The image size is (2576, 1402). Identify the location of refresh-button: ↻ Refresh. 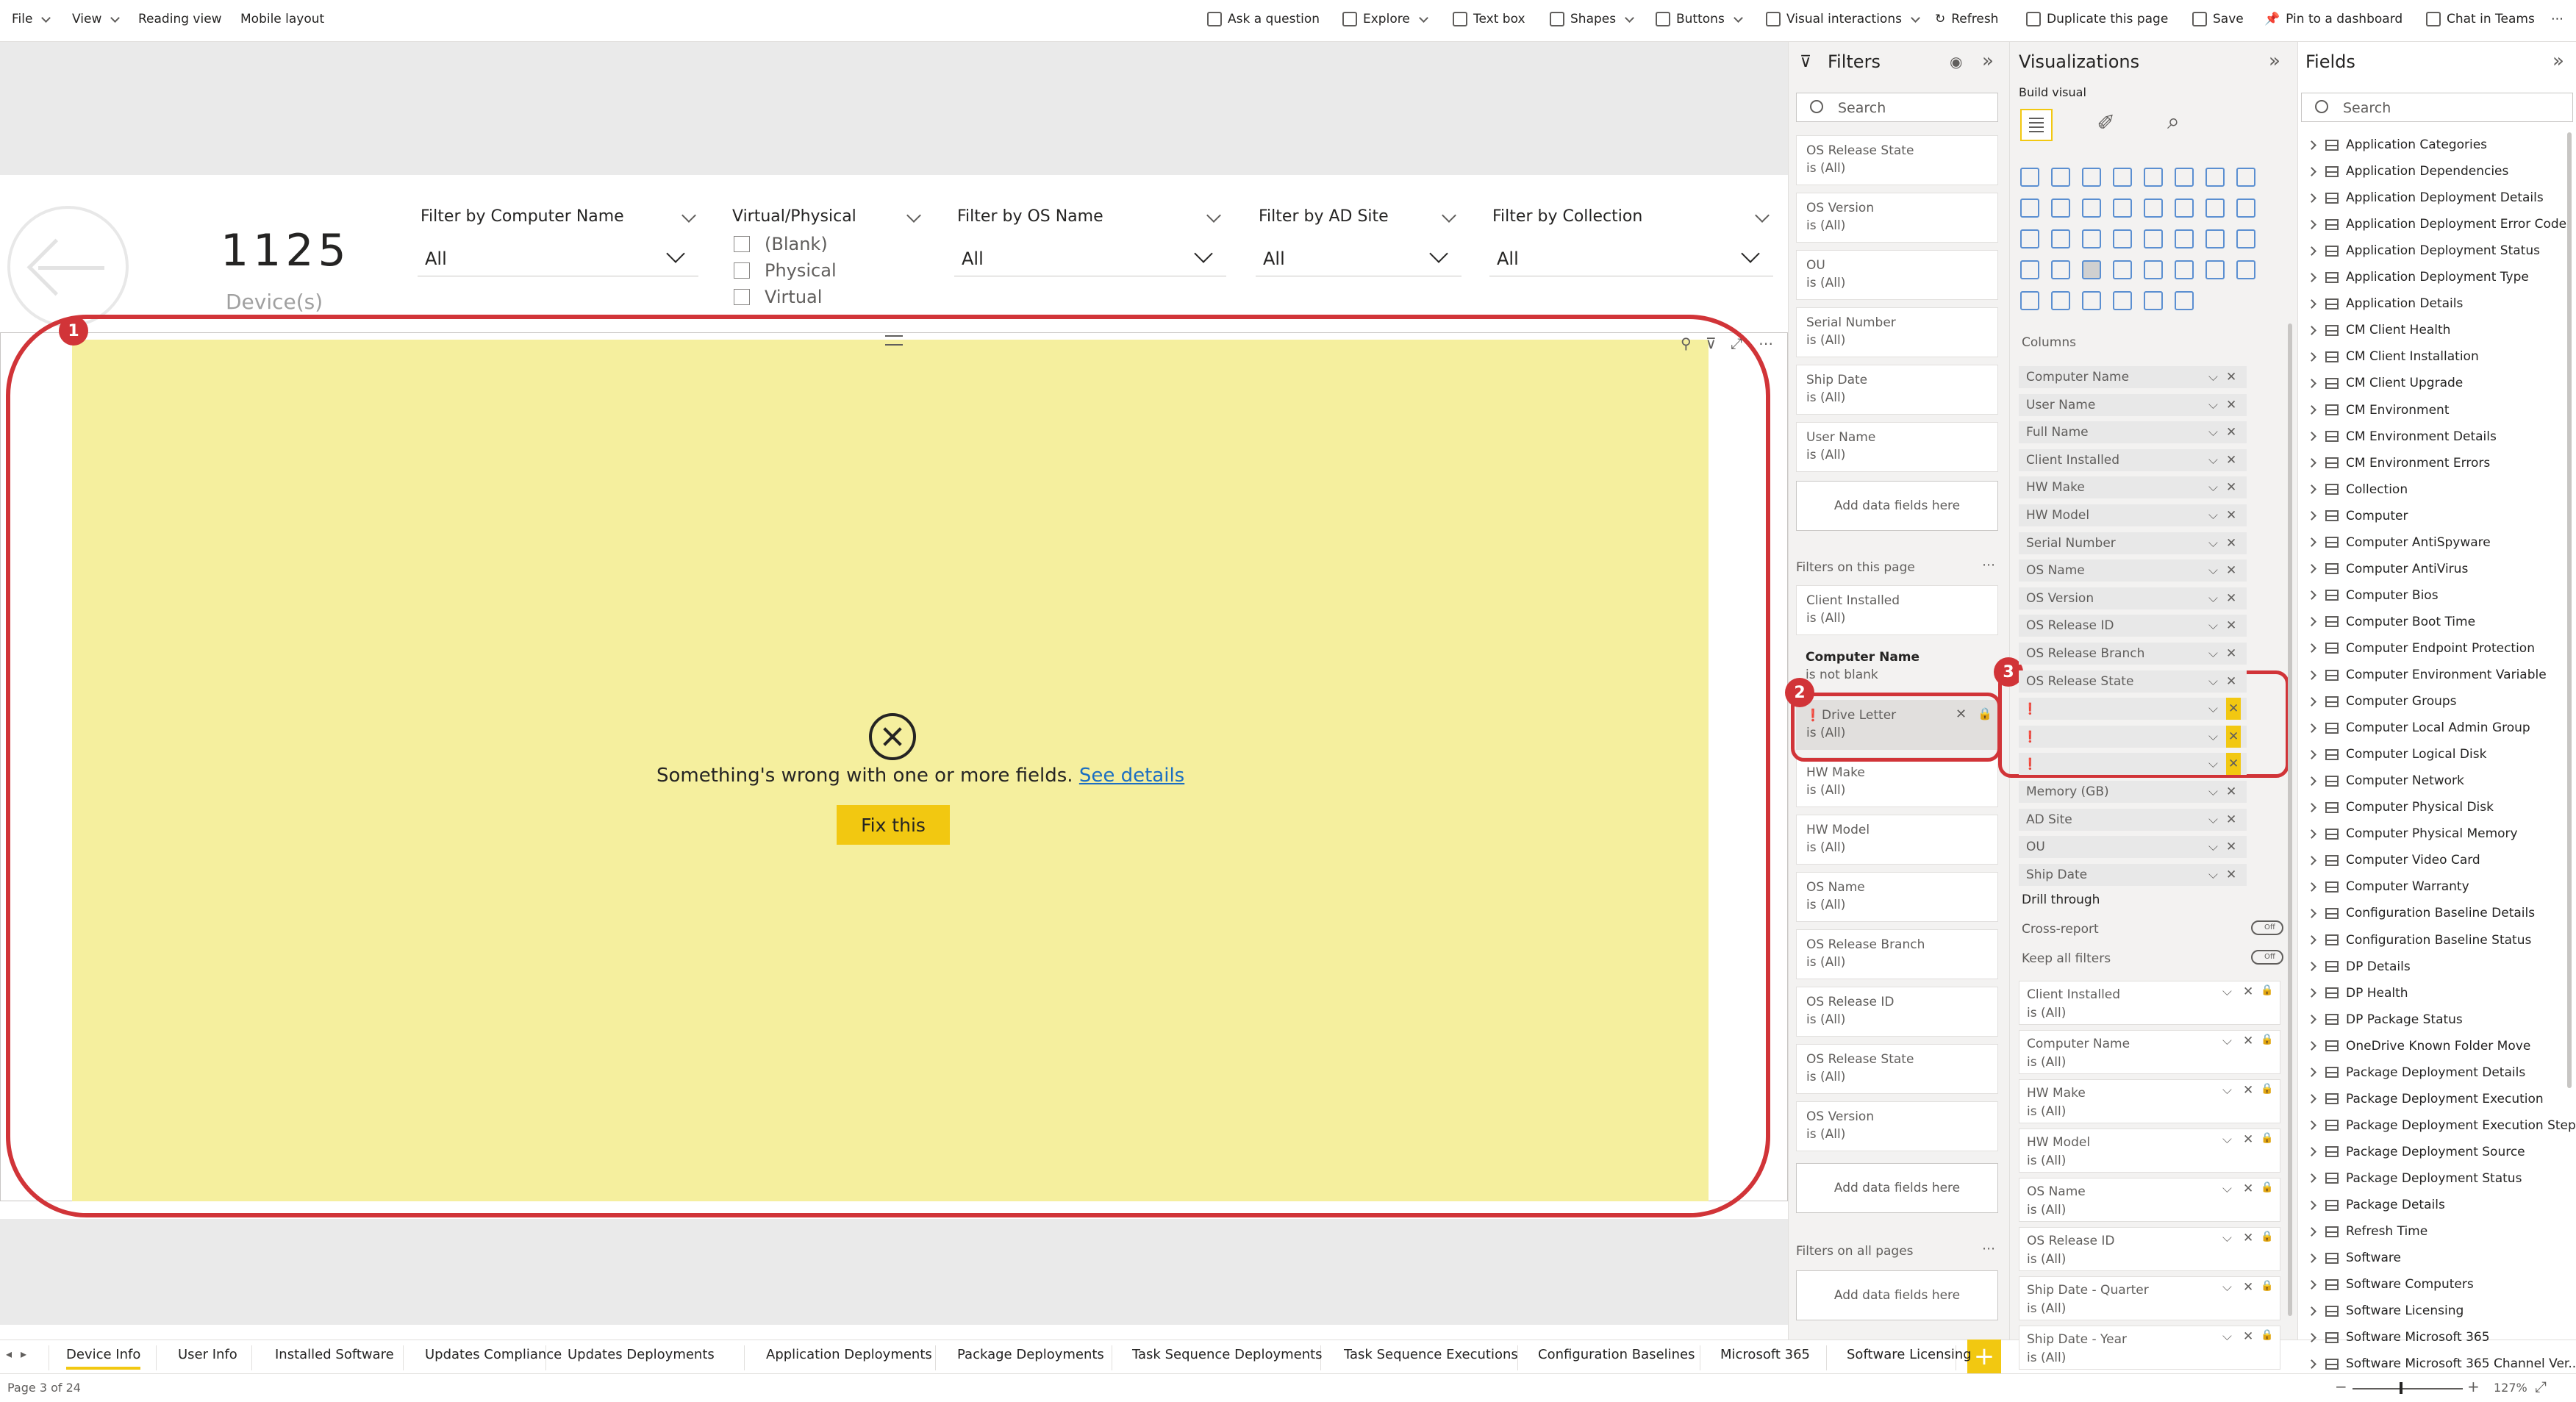
(1967, 19).